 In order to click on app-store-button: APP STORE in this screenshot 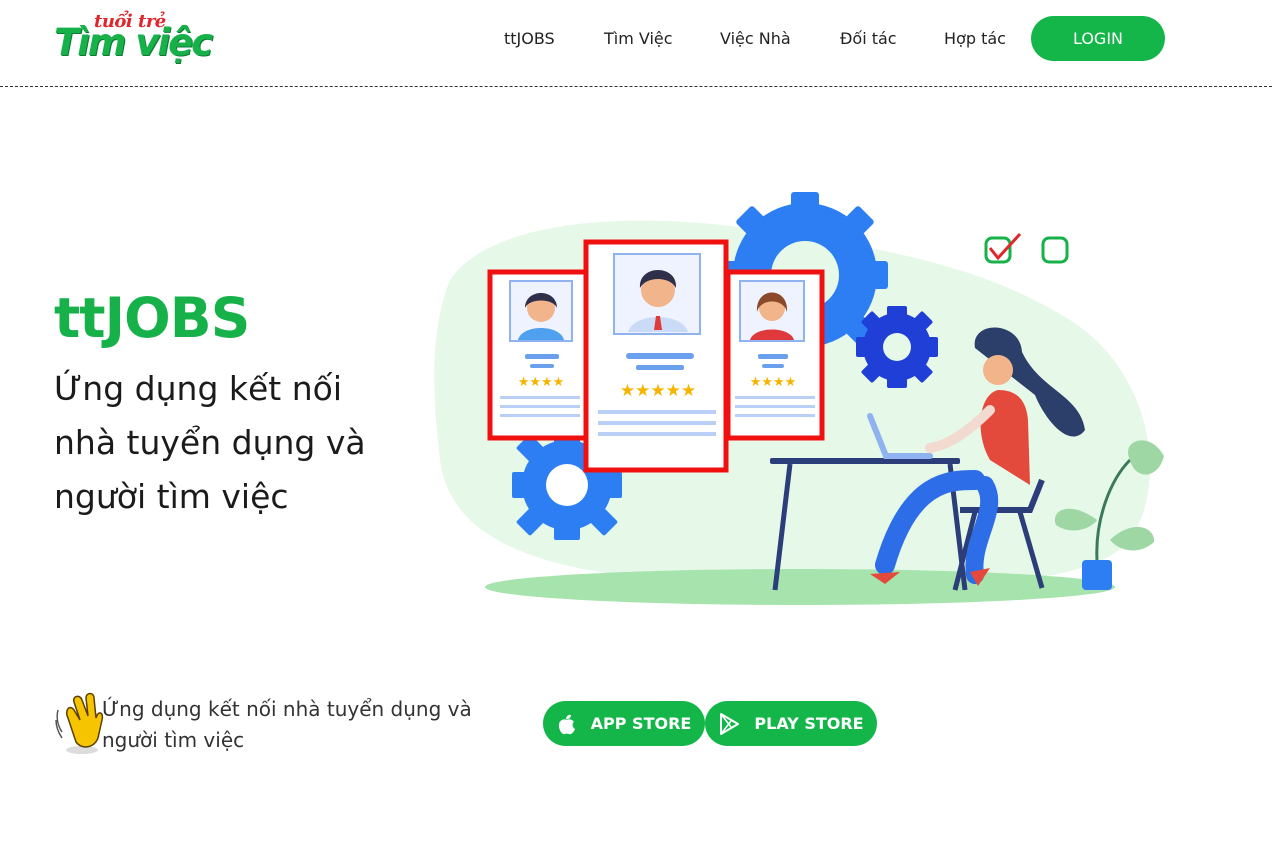, I will do `click(624, 723)`.